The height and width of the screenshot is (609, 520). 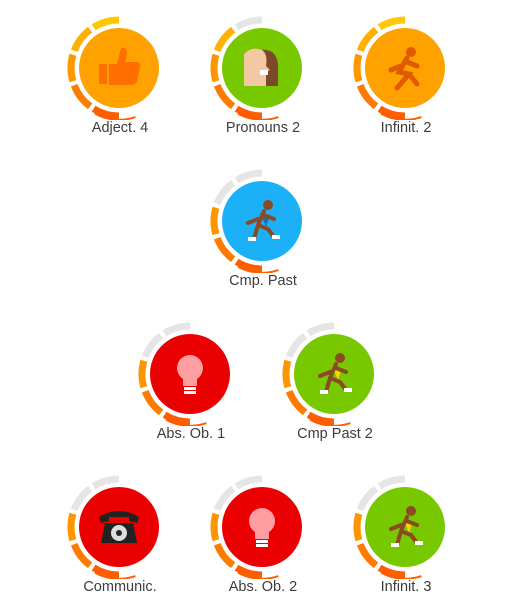 What do you see at coordinates (191, 434) in the screenshot?
I see `skill-label: Abs. Ob. 1` at bounding box center [191, 434].